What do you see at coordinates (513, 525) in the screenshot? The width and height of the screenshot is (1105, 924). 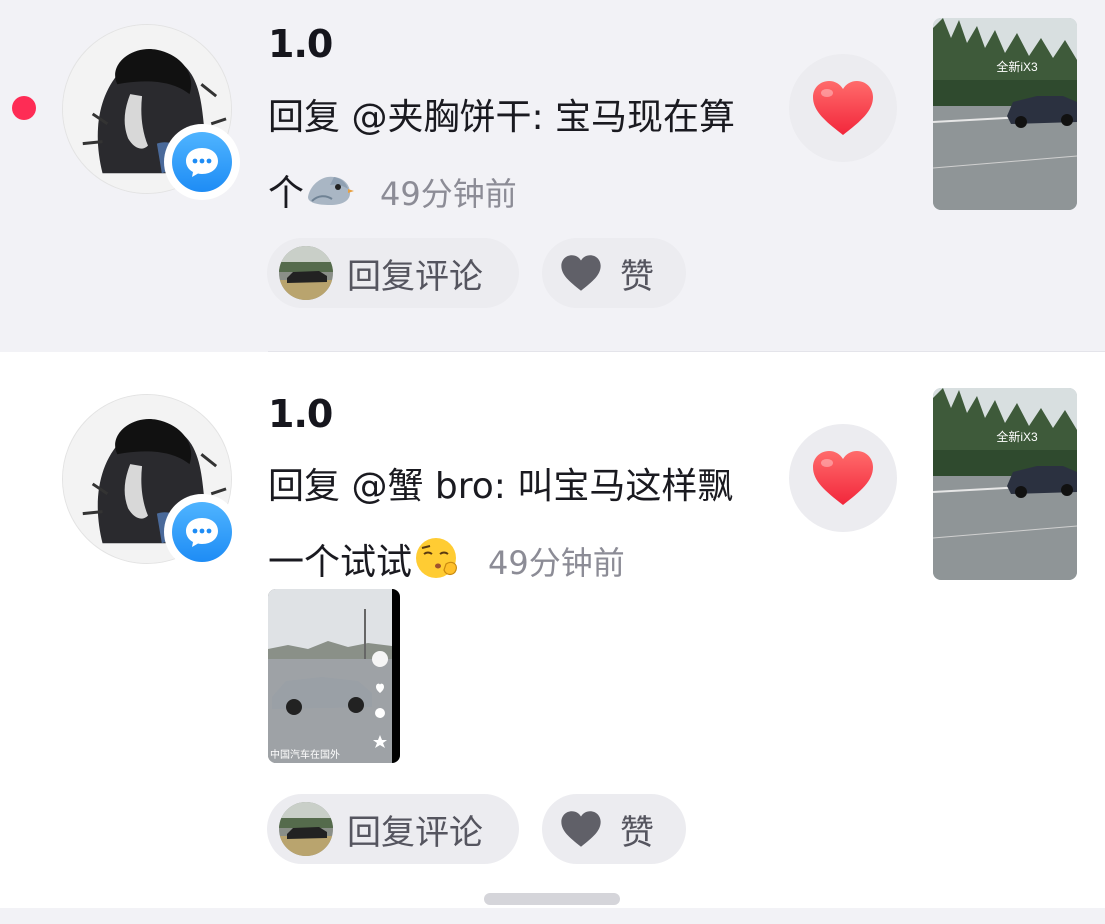 I see `comment-text-block: 回复 @蟹 bro: 叫宝马这样飘一个试试 49分钟前` at bounding box center [513, 525].